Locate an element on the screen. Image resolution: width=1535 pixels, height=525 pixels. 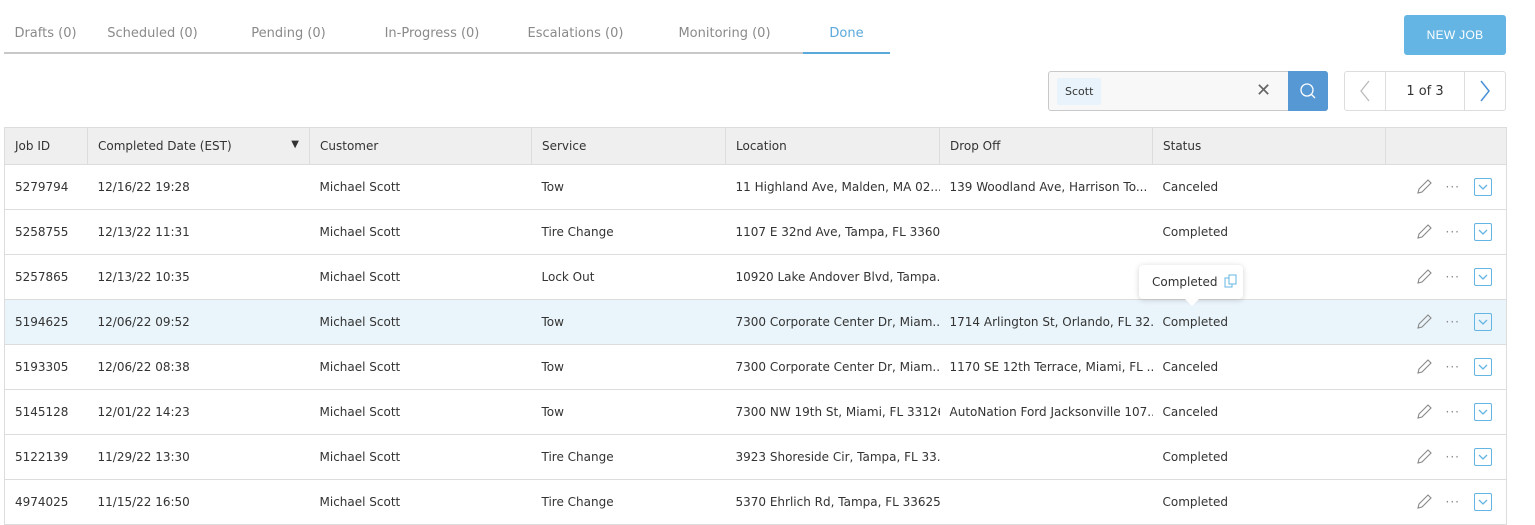
prev-page-button is located at coordinates (1365, 91).